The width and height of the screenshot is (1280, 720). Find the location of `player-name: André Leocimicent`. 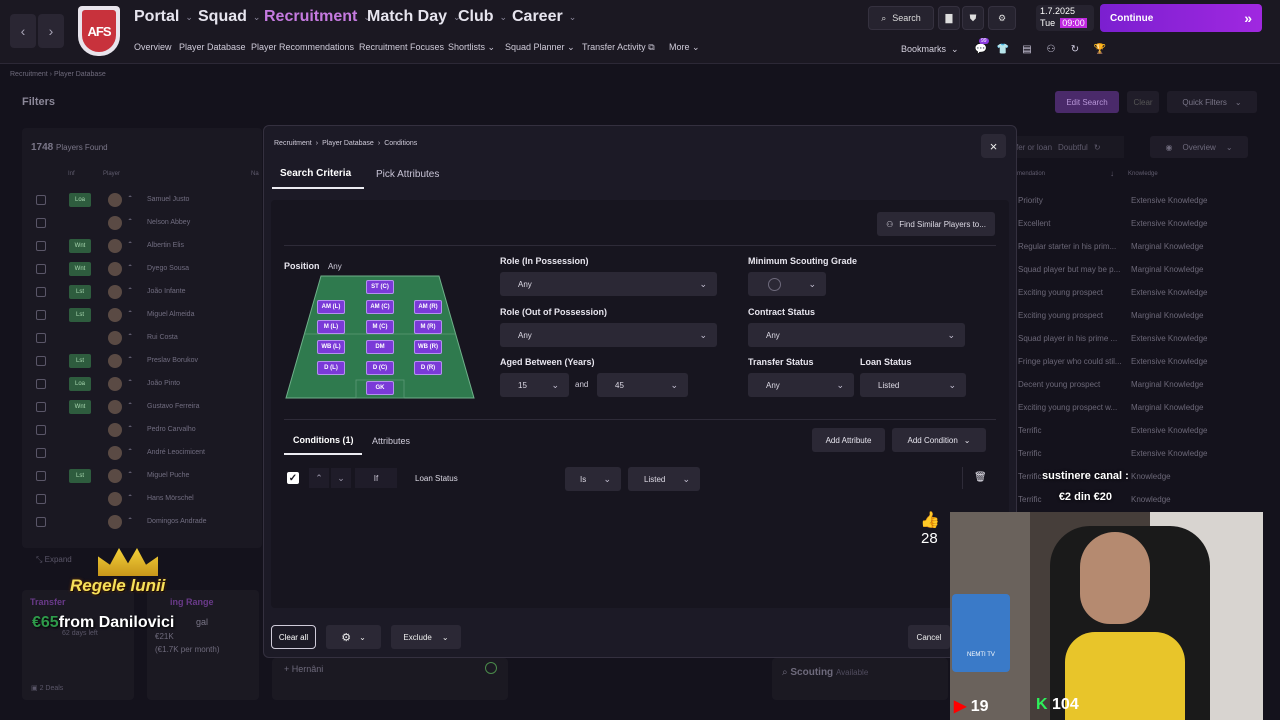

player-name: André Leocimicent is located at coordinates (176, 452).